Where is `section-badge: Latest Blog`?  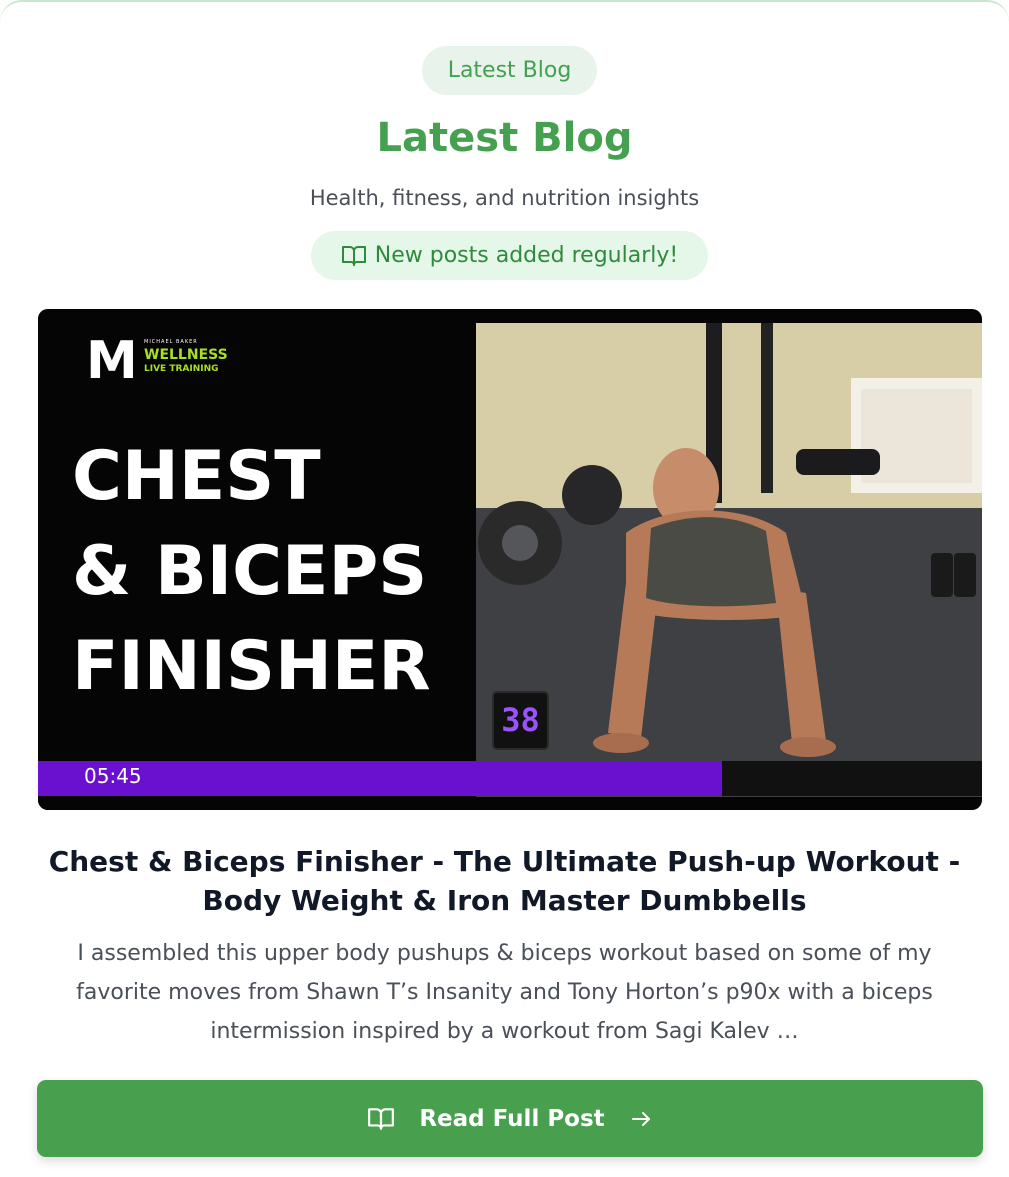
section-badge: Latest Blog is located at coordinates (509, 70).